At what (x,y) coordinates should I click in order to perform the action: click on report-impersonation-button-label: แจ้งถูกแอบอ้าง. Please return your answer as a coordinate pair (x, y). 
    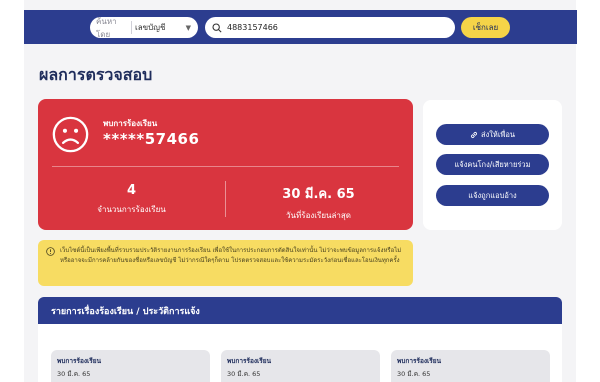
    Looking at the image, I should click on (492, 195).